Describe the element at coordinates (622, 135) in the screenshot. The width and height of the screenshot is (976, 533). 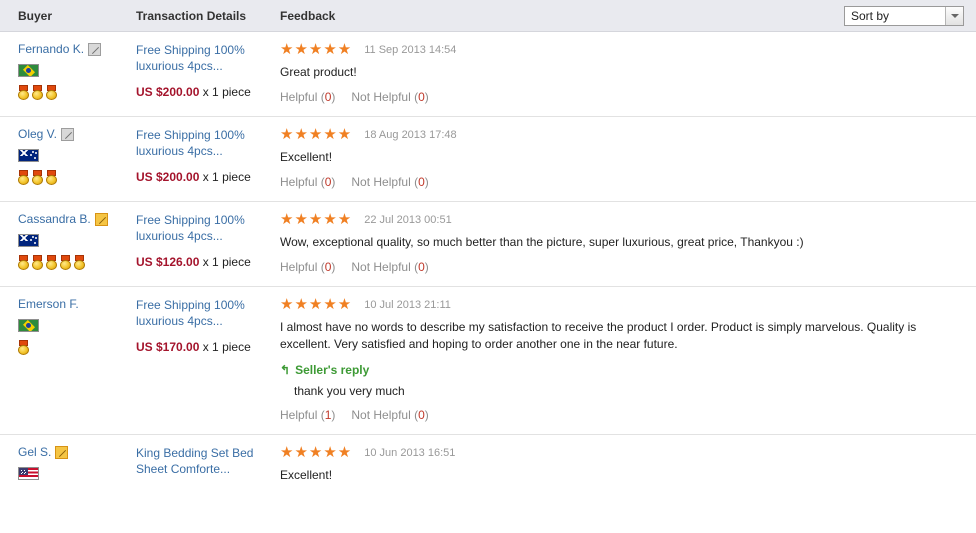
I see `feedback-rating-line: ★★★★★ 18 Aug 2013 17:48` at that location.